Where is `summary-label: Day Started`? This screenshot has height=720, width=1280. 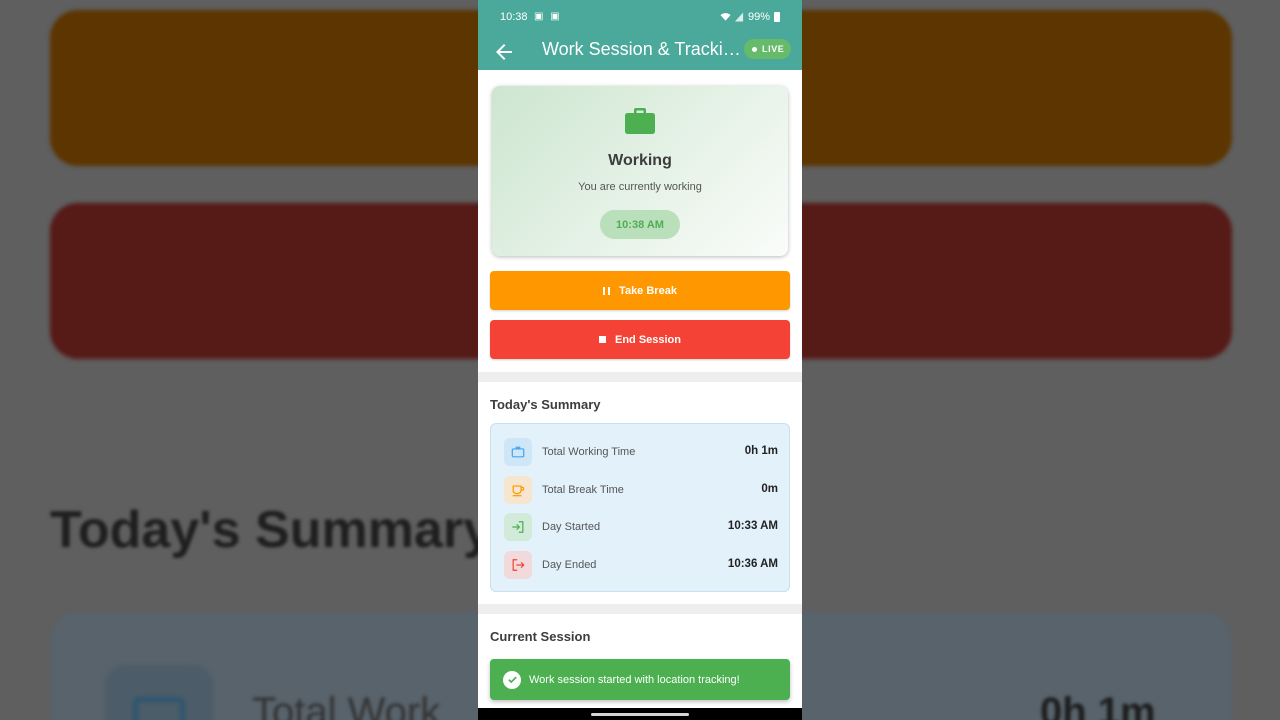 summary-label: Day Started is located at coordinates (571, 527).